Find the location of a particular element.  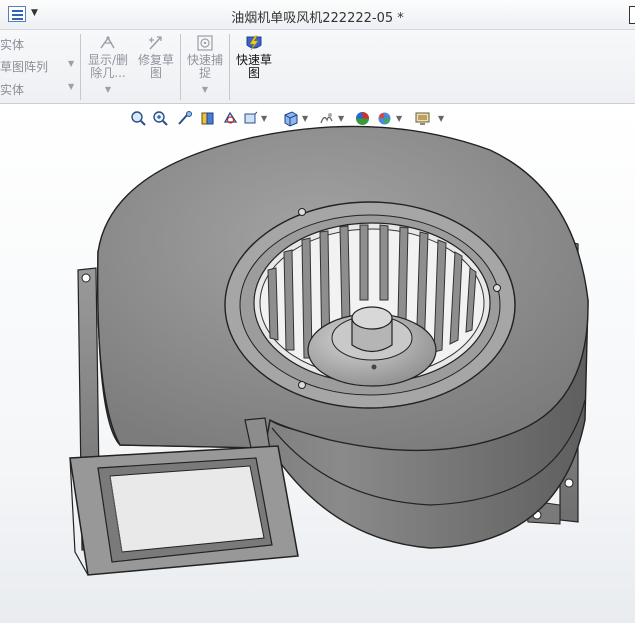

hide-show-items-icon is located at coordinates (290, 118).